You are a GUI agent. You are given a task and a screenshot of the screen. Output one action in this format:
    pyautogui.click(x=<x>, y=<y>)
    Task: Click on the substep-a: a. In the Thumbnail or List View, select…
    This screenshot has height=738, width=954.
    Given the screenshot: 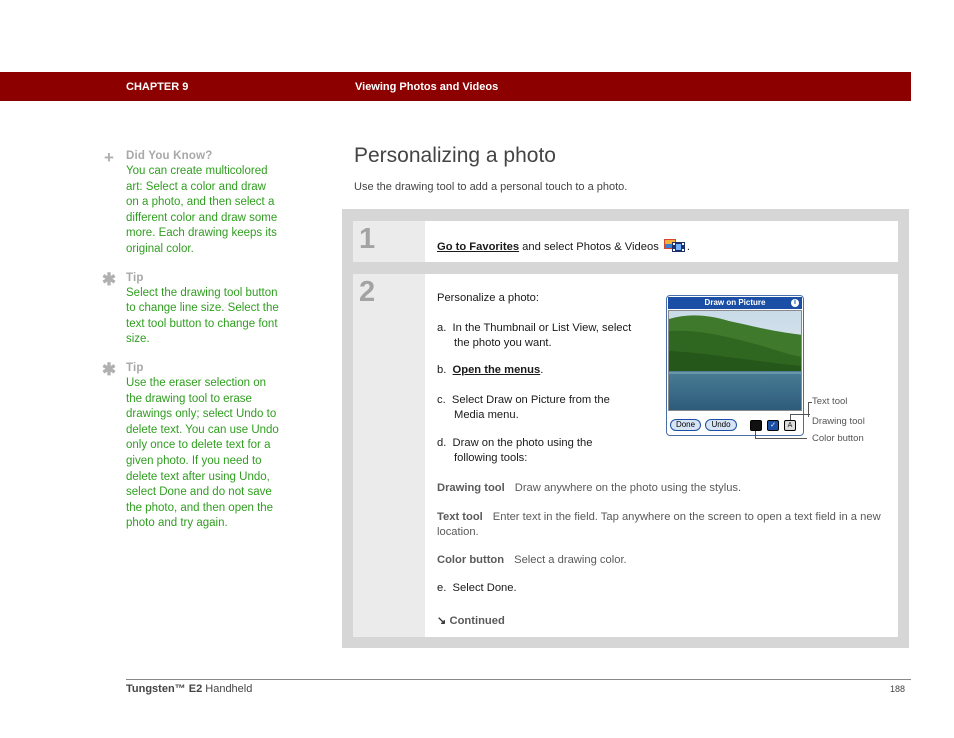 What is the action you would take?
    pyautogui.click(x=534, y=335)
    